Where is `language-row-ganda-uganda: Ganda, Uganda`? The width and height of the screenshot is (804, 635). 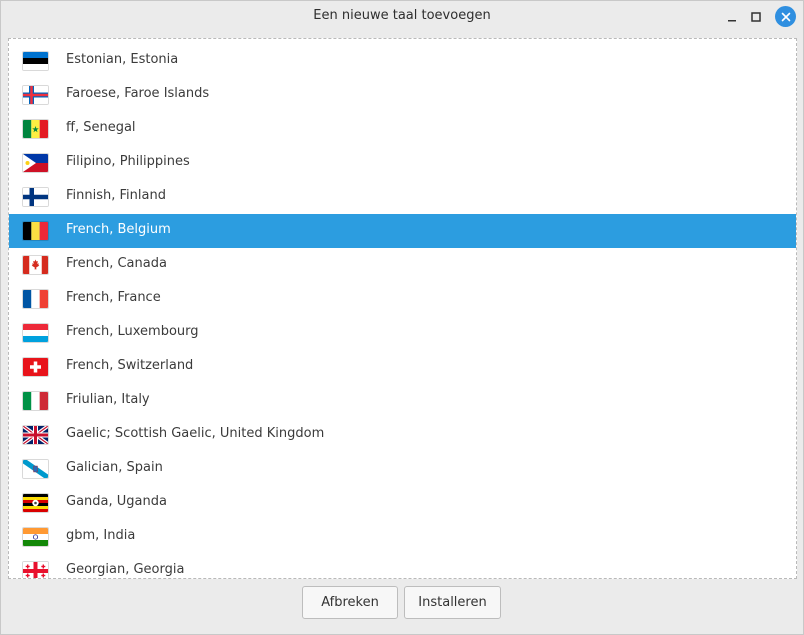 language-row-ganda-uganda: Ganda, Uganda is located at coordinates (402, 503).